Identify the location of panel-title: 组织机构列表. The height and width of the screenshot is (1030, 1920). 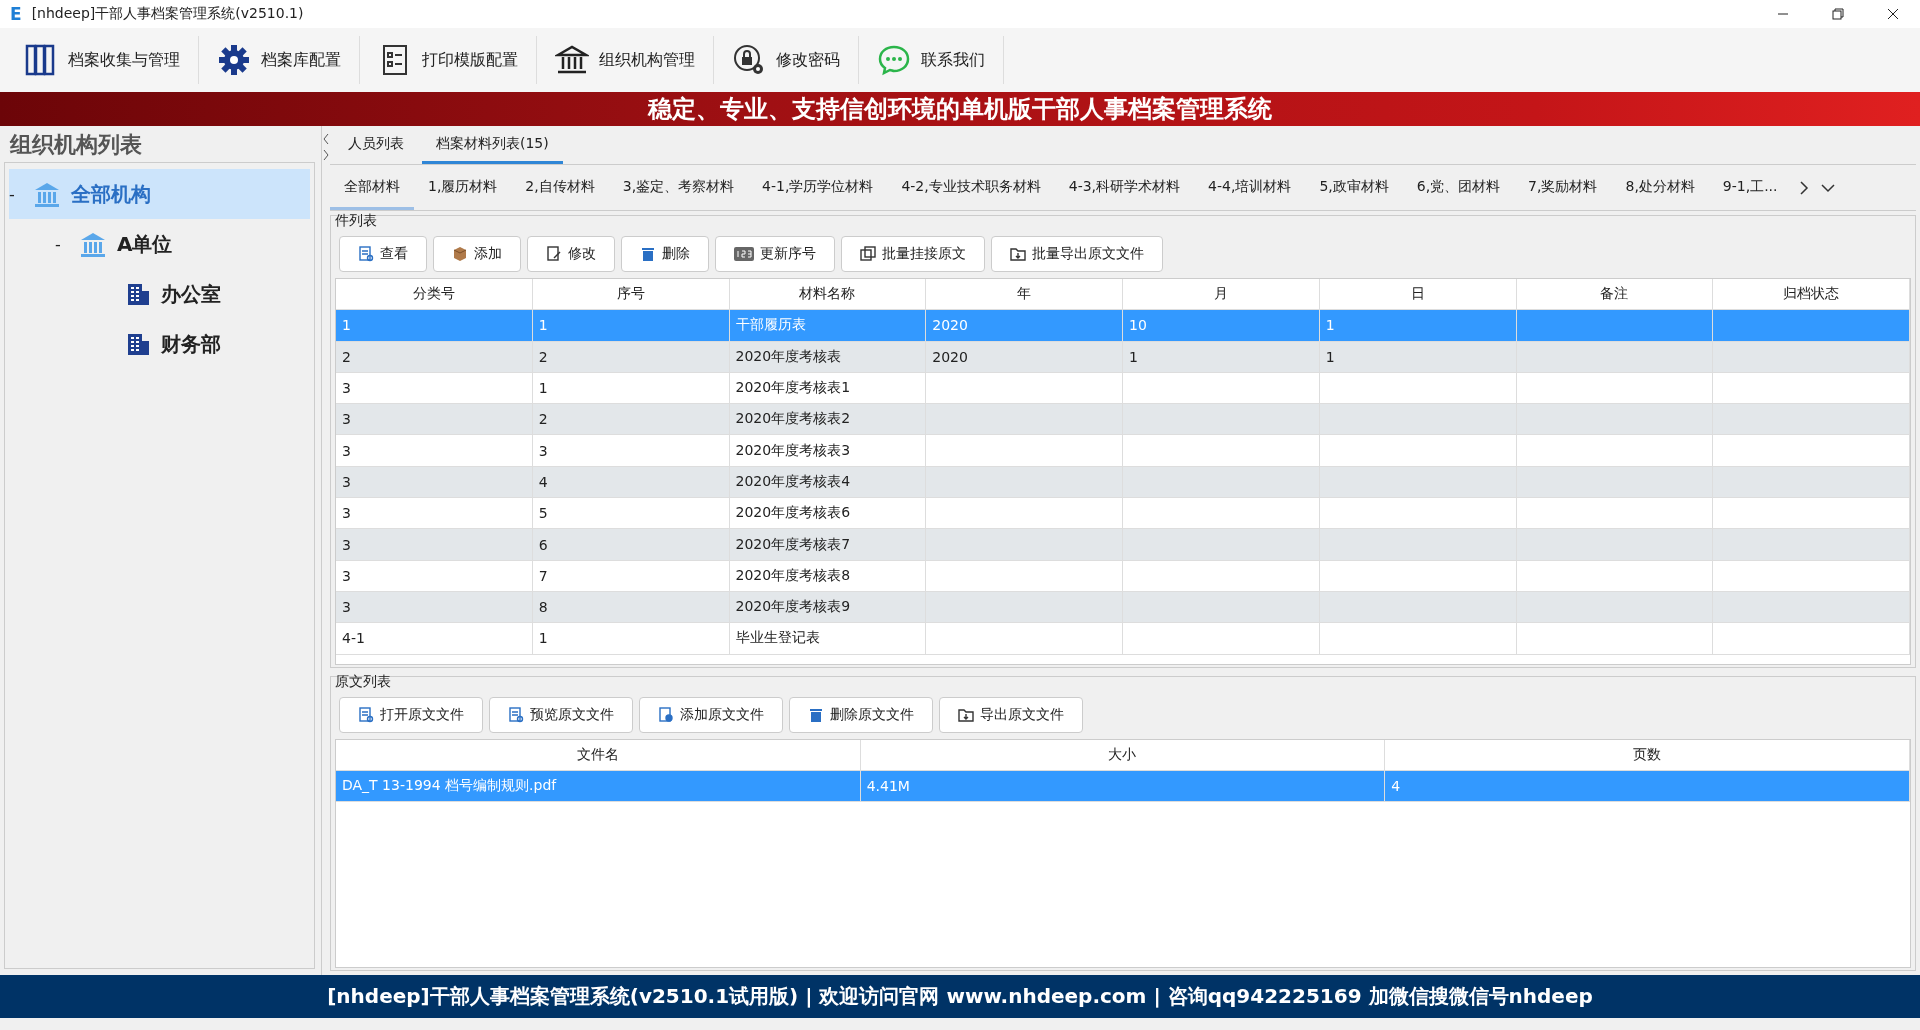
(75, 145).